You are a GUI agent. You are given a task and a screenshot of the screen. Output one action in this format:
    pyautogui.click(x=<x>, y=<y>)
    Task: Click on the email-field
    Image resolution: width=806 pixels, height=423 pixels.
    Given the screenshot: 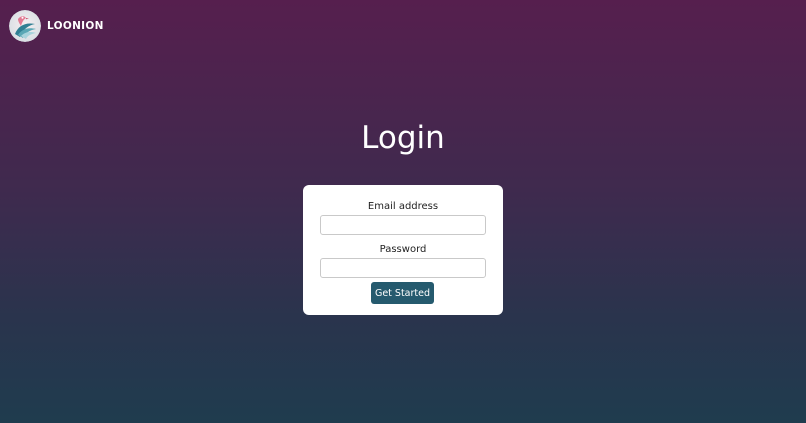 What is the action you would take?
    pyautogui.click(x=403, y=225)
    